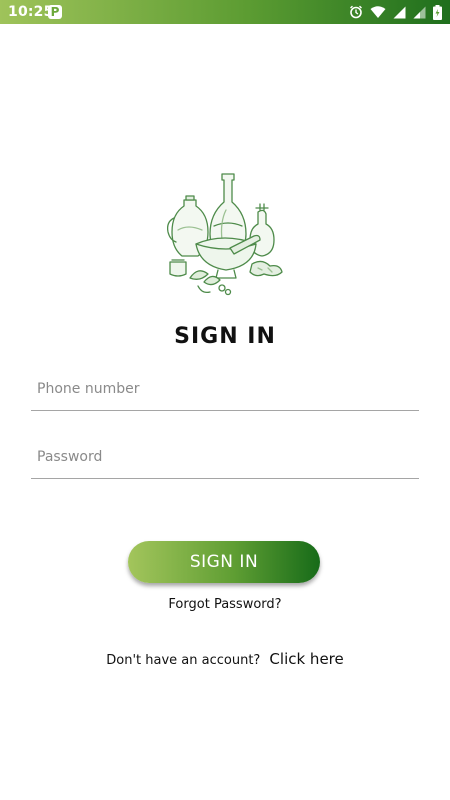 Image resolution: width=450 pixels, height=800 pixels. Describe the element at coordinates (356, 12) in the screenshot. I see `alarm-icon` at that location.